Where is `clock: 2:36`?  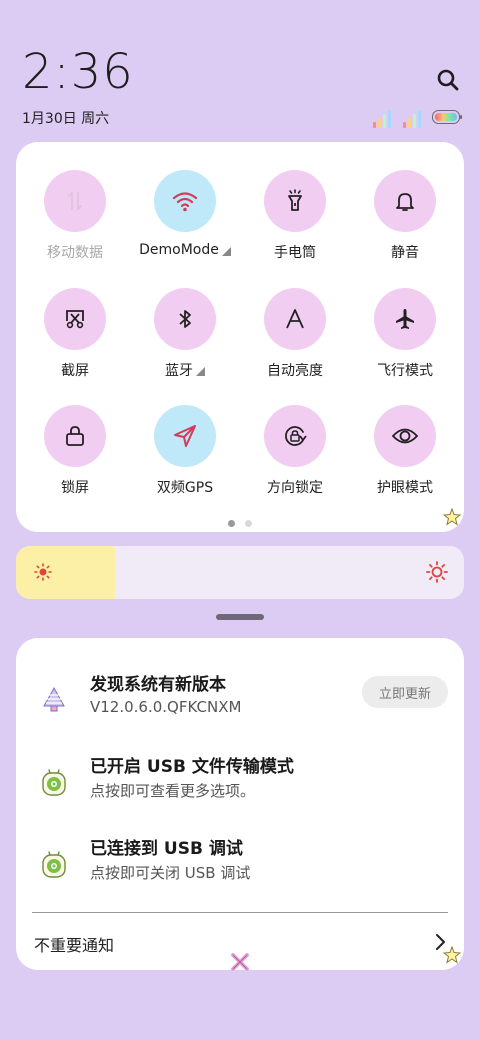
clock: 2:36 is located at coordinates (78, 72).